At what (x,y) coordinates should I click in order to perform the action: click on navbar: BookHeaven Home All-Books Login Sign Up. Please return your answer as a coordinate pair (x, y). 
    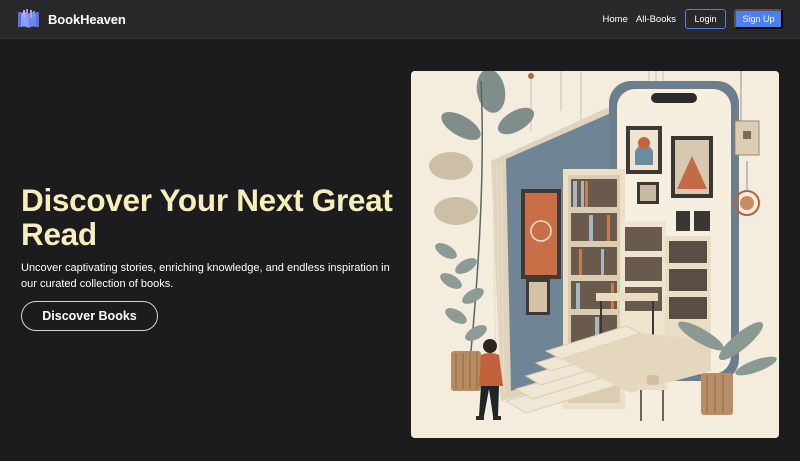
    Looking at the image, I should click on (400, 19).